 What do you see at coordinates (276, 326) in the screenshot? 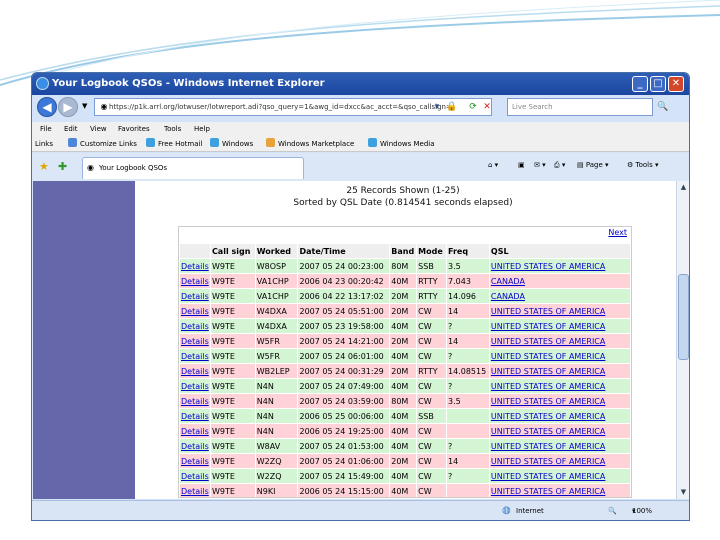
I see `worked-cell: W4DXA` at bounding box center [276, 326].